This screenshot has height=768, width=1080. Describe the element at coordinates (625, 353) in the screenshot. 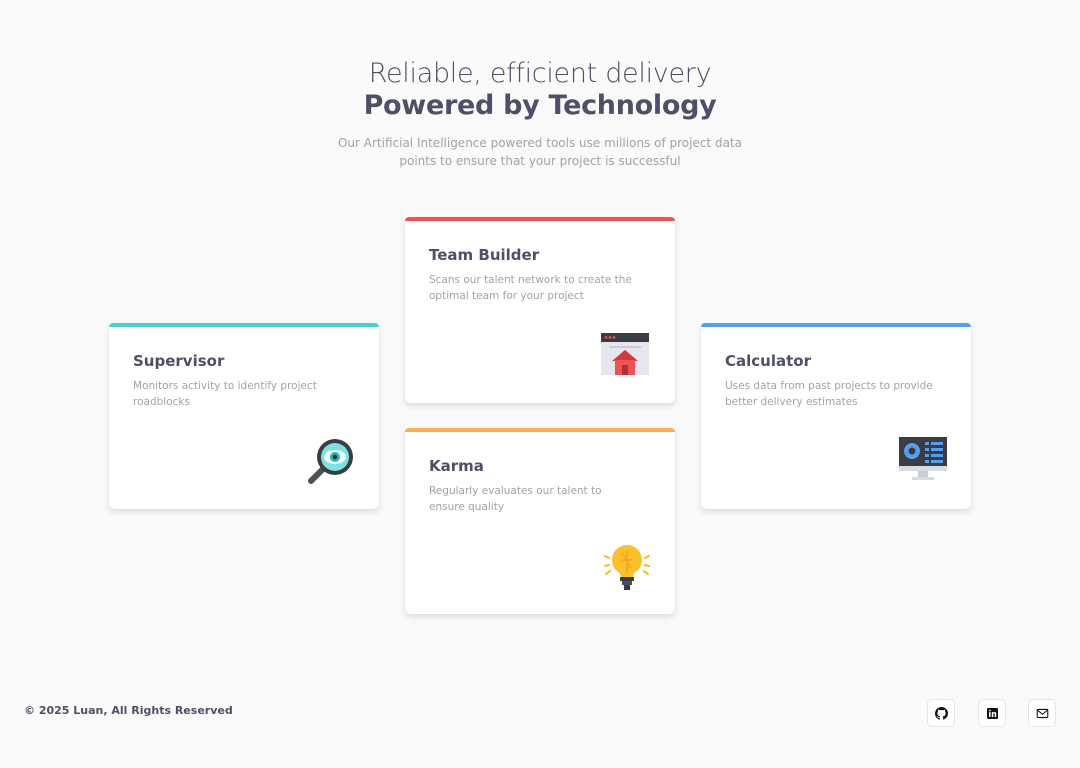

I see `browser-house-icon` at that location.